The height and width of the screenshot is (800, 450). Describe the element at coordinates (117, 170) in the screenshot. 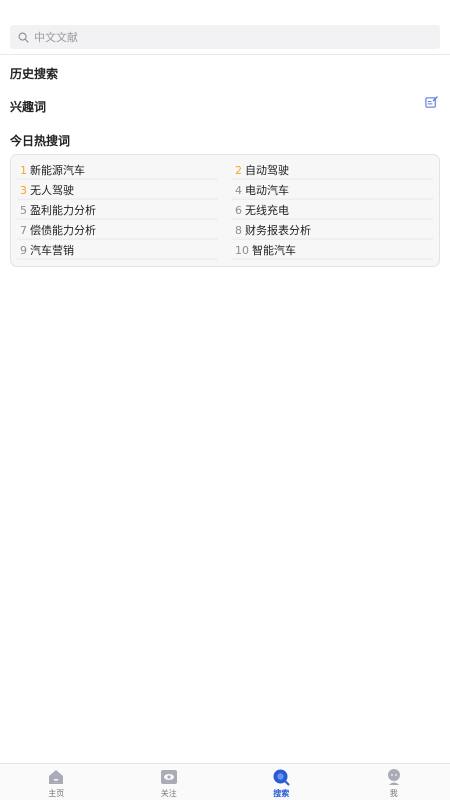

I see `hot-word-item: 1 新能源汽车` at that location.